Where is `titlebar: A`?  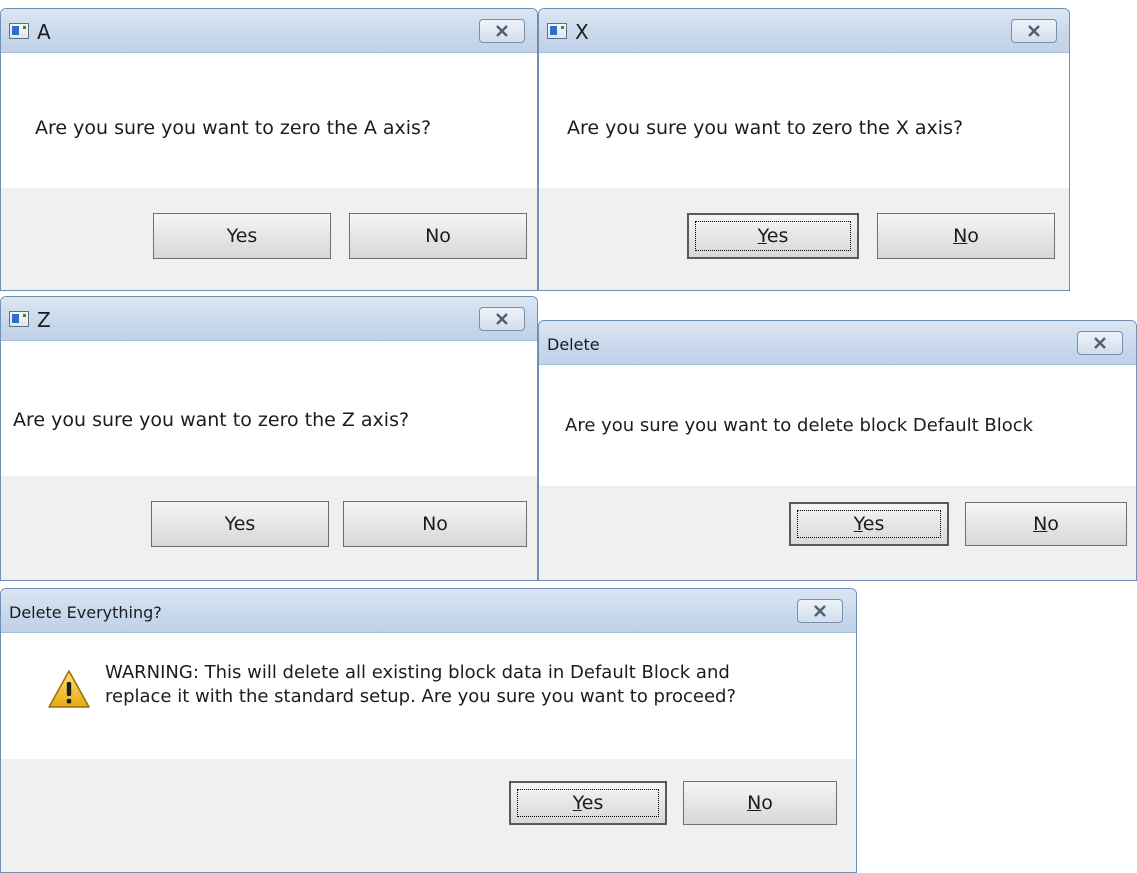
titlebar: A is located at coordinates (269, 31).